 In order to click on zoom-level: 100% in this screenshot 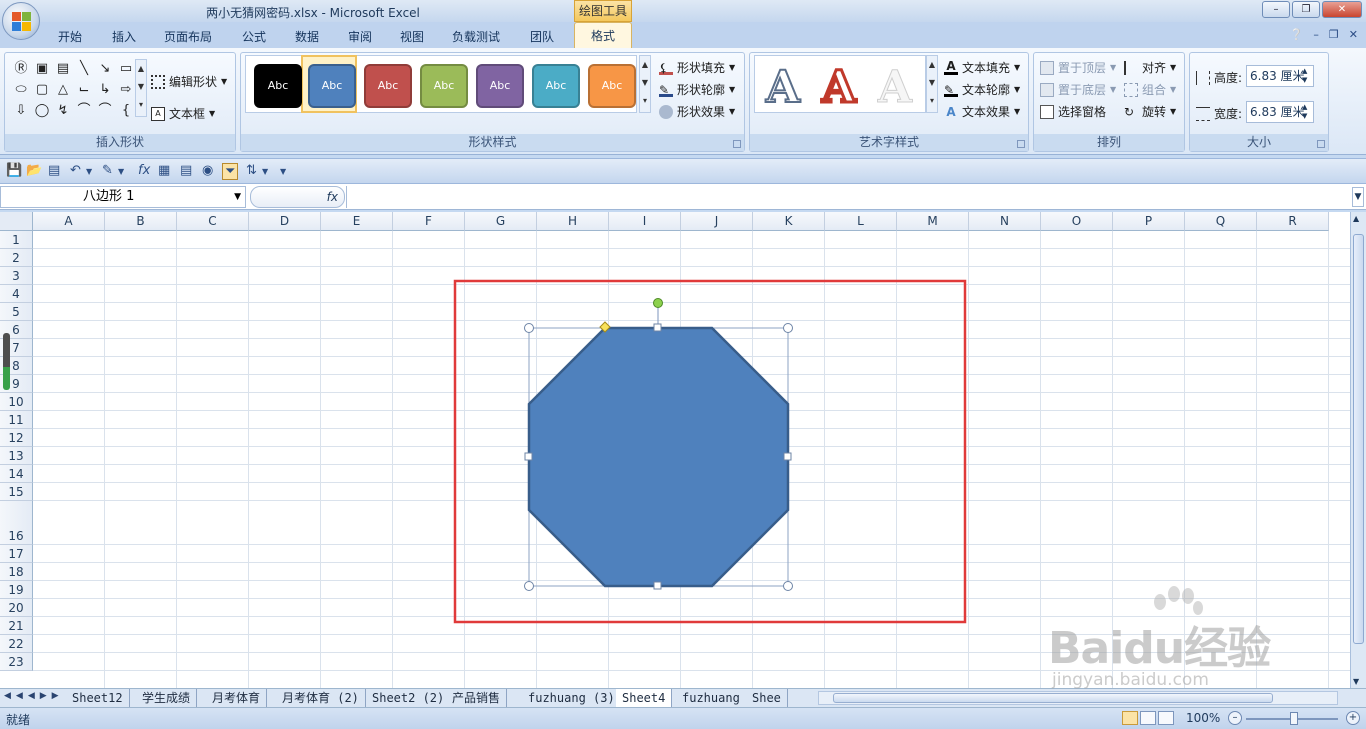, I will do `click(1203, 718)`.